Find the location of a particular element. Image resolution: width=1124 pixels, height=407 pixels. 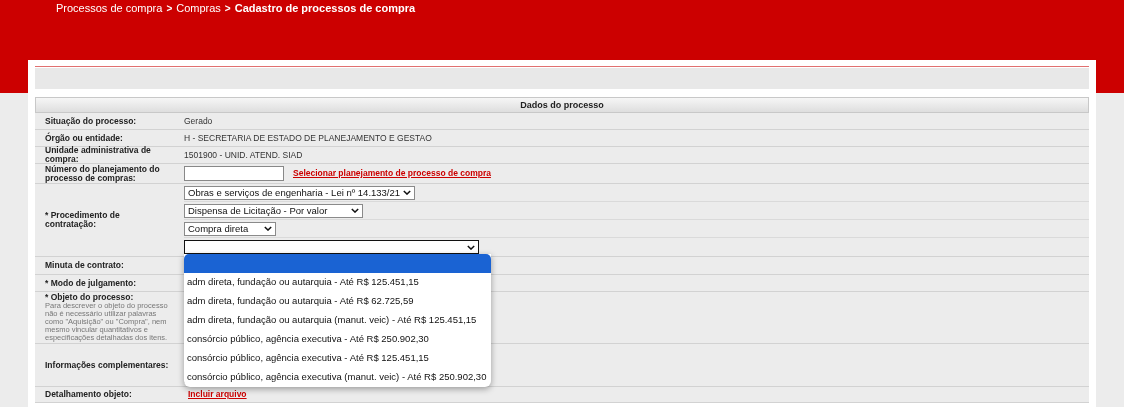

dropdown-option: adm direta, fundação ou autarquia (manut. veic) - Até R$ 125.451,15 is located at coordinates (338, 320).